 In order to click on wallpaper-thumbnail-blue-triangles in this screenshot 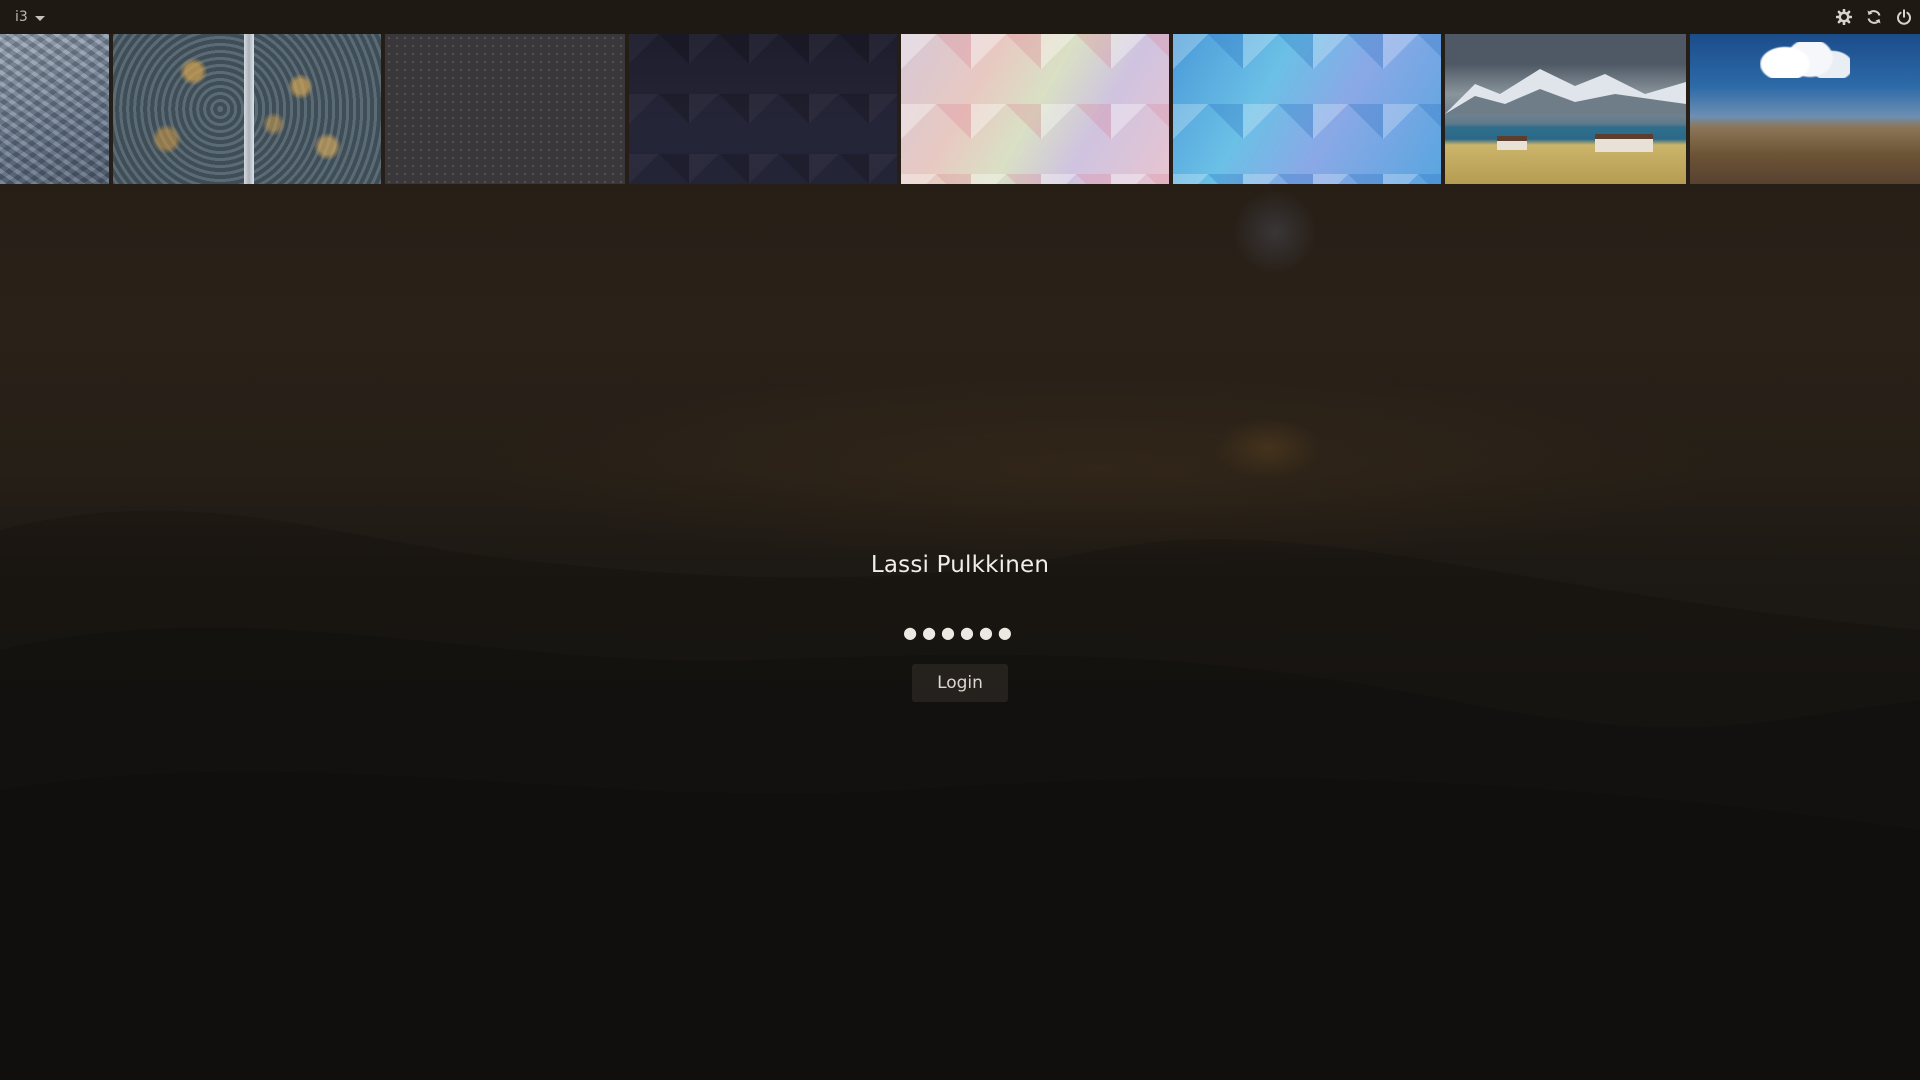, I will do `click(1307, 109)`.